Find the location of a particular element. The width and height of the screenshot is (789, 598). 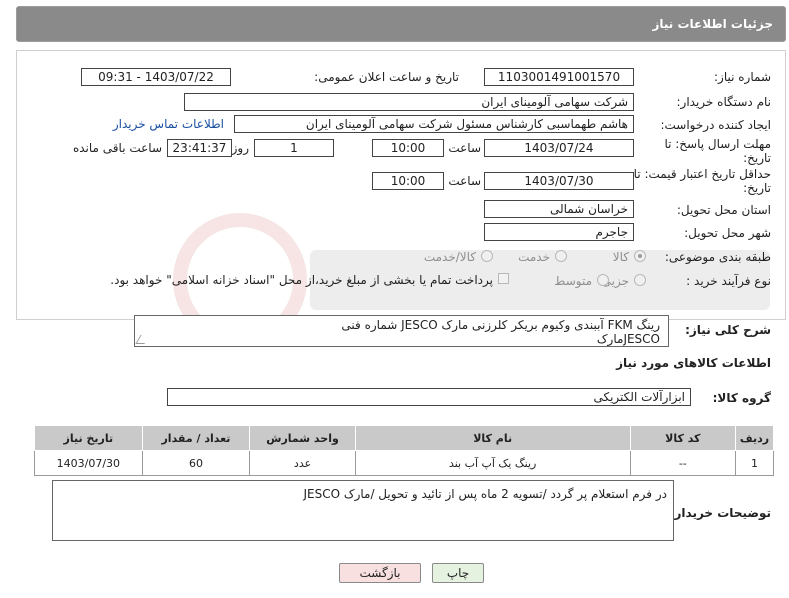

process-minor-radio is located at coordinates (640, 280).